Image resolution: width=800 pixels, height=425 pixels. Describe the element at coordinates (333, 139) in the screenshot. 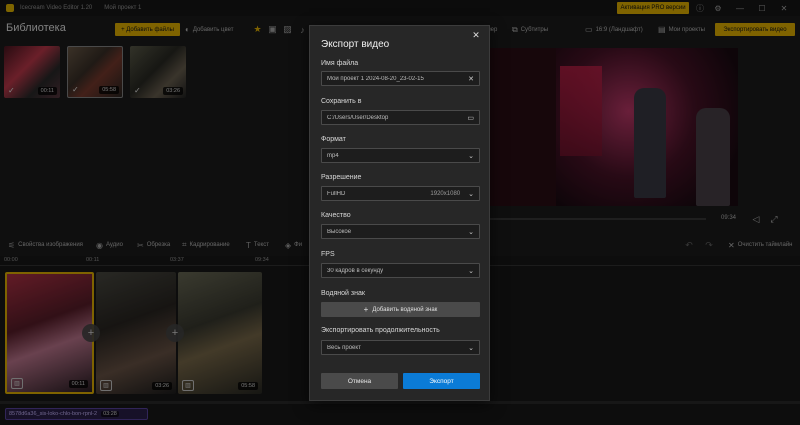

I see `format-label: Формат` at that location.